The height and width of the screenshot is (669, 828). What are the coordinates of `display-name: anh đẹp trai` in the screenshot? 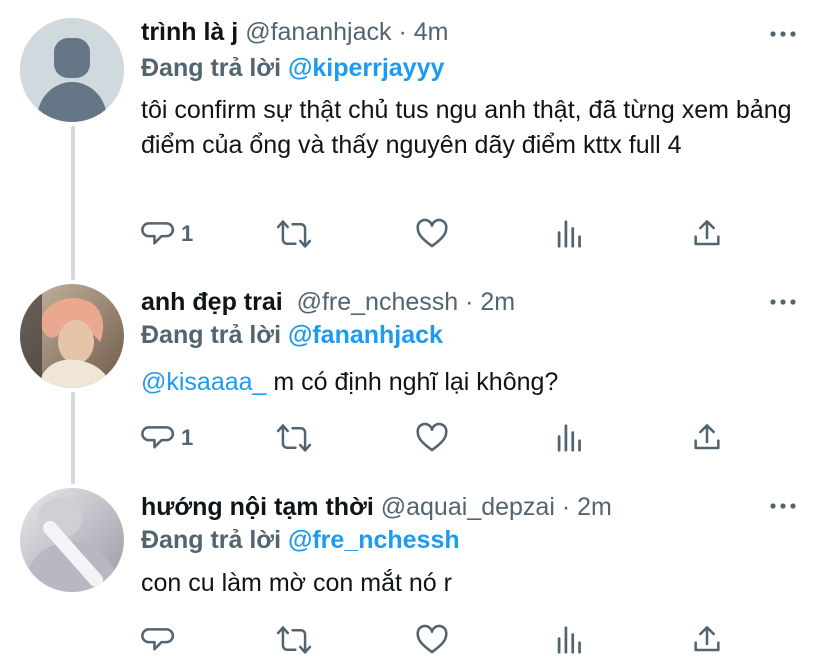 It's located at (212, 302).